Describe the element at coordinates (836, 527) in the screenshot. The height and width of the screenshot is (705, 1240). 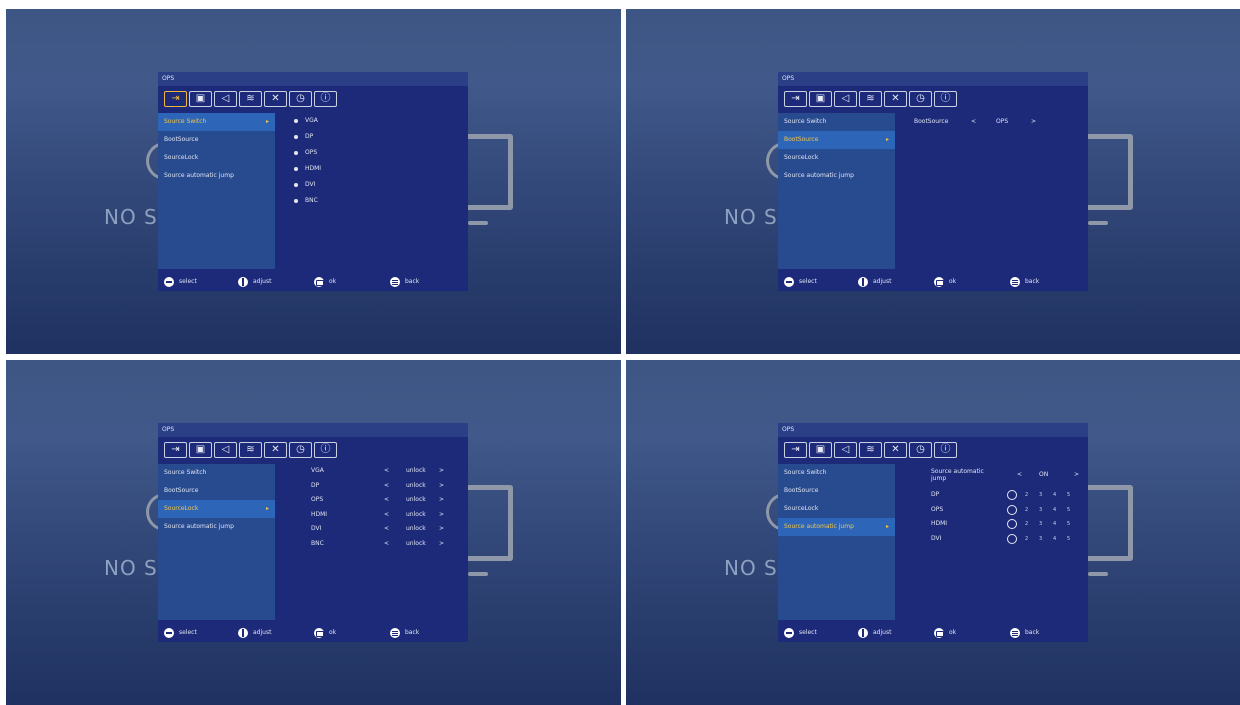
I see `menu-item-source-automatic-jump: Source automatic jump ▸` at that location.